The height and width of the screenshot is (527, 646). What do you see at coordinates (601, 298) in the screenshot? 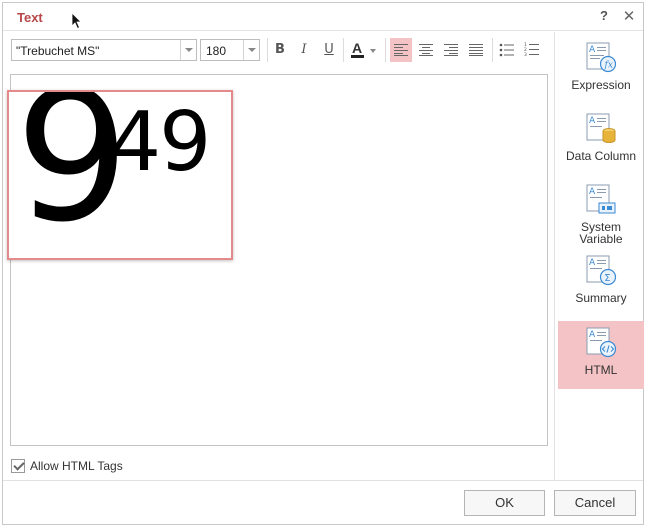
I see `panel-item-label: Summary` at bounding box center [601, 298].